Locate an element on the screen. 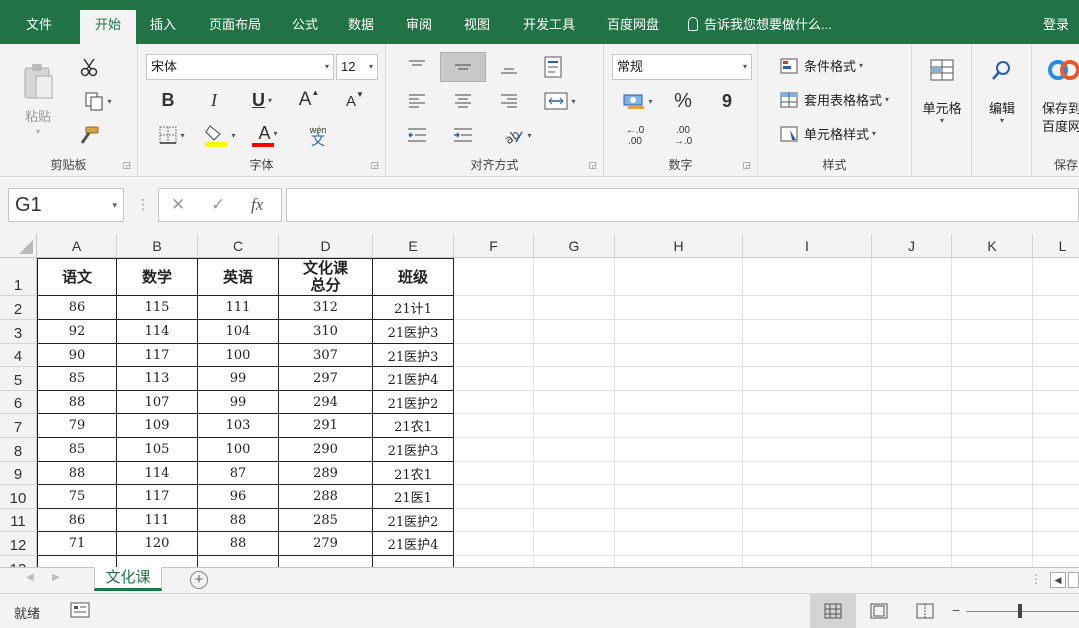 The image size is (1079, 628). baidu-save-button is located at coordinates (1062, 70).